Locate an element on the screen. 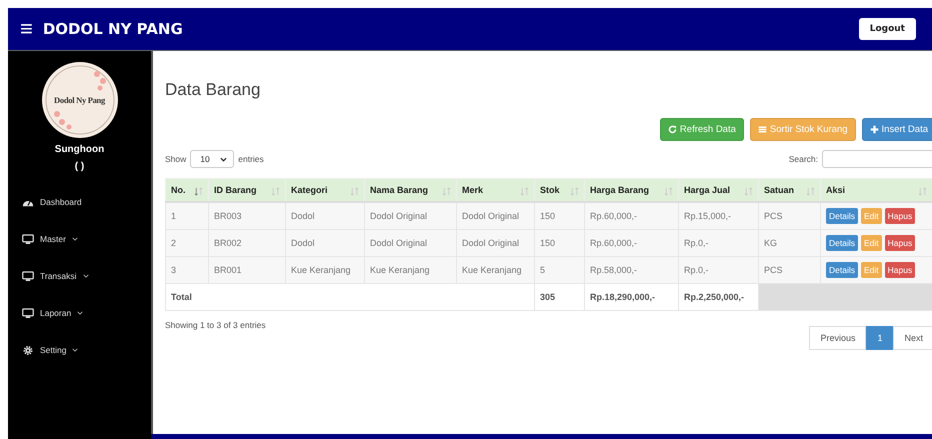  plus-icon is located at coordinates (874, 129).